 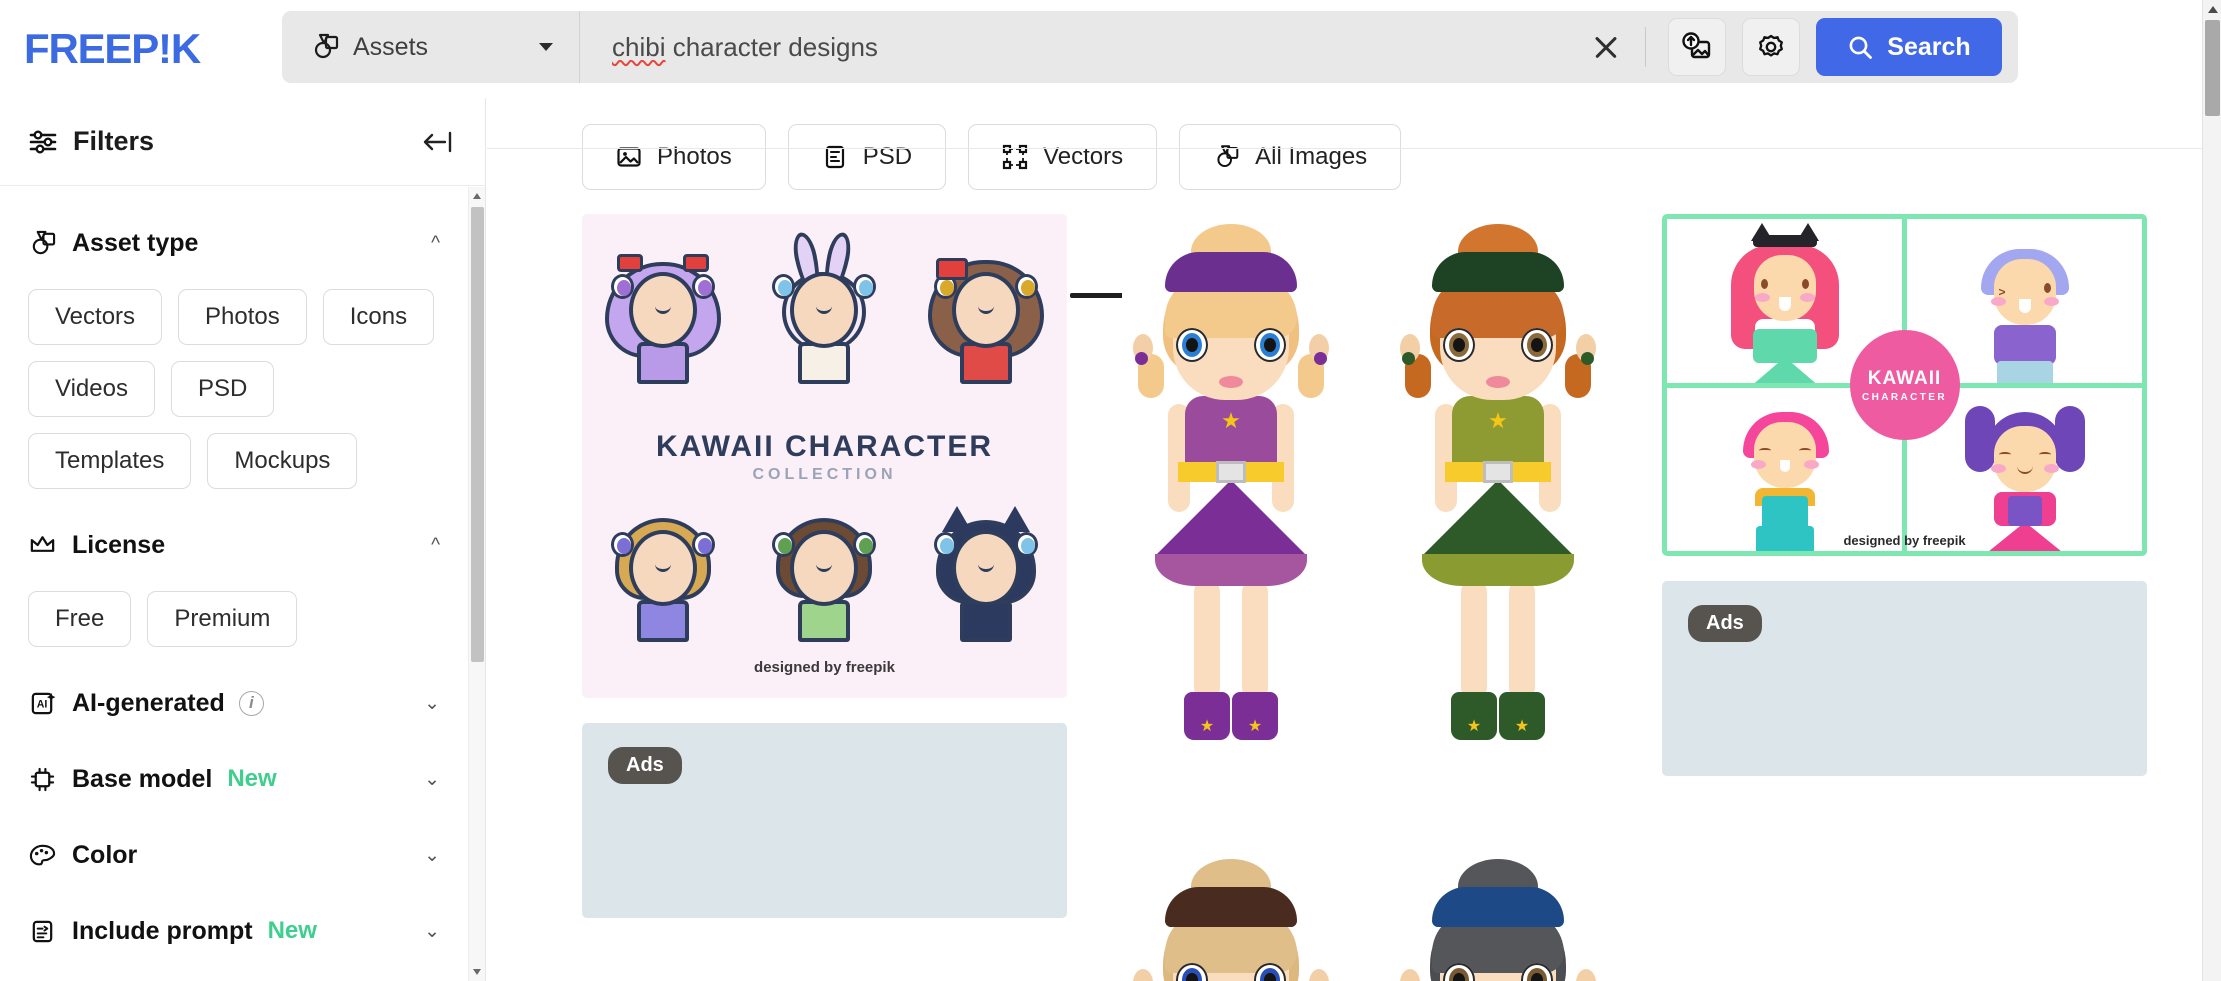 What do you see at coordinates (1904, 397) in the screenshot?
I see `badge-line-2: CHARACTER` at bounding box center [1904, 397].